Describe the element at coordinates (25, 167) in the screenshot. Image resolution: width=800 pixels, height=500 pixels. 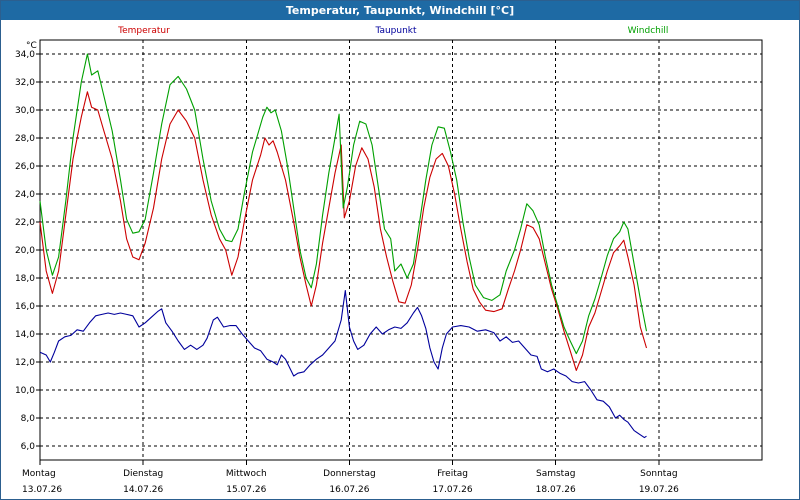
I see `y-tick-label: 26,0` at that location.